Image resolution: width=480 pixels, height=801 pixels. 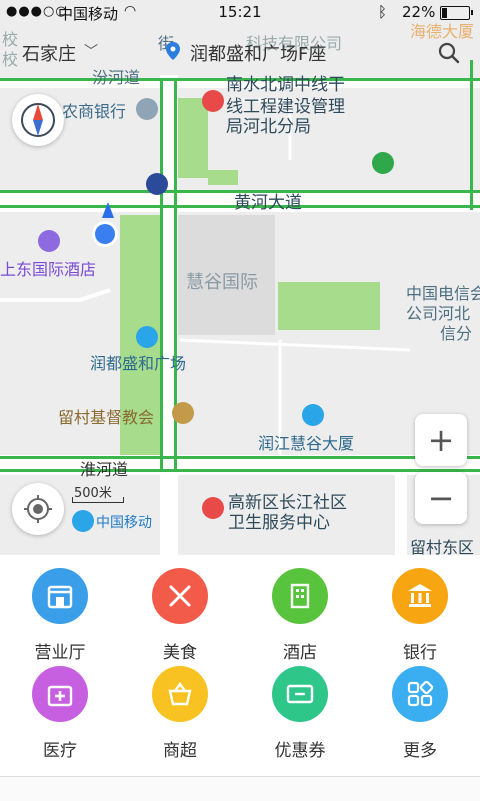 What do you see at coordinates (147, 337) in the screenshot?
I see `building-poi-icon` at bounding box center [147, 337].